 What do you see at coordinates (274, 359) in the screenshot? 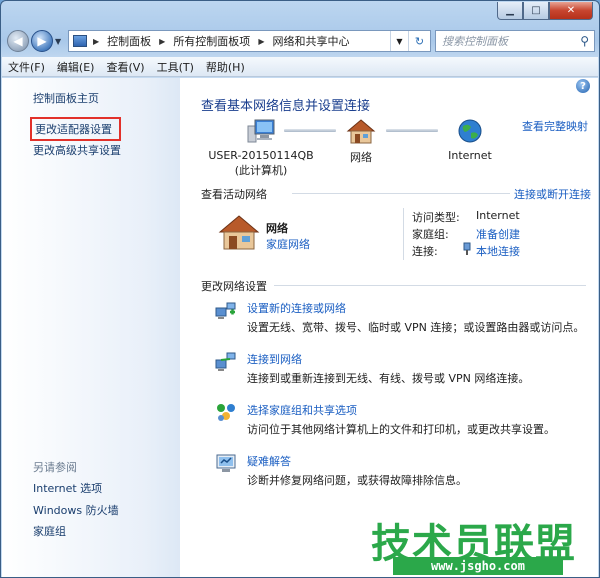
I see `connect-to-network-link: 连接到网络` at bounding box center [274, 359].